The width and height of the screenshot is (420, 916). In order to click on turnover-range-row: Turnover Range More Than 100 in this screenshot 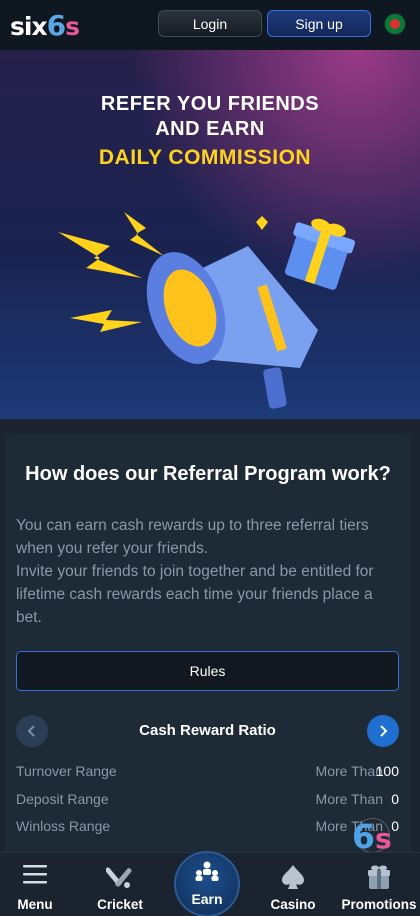, I will do `click(207, 773)`.